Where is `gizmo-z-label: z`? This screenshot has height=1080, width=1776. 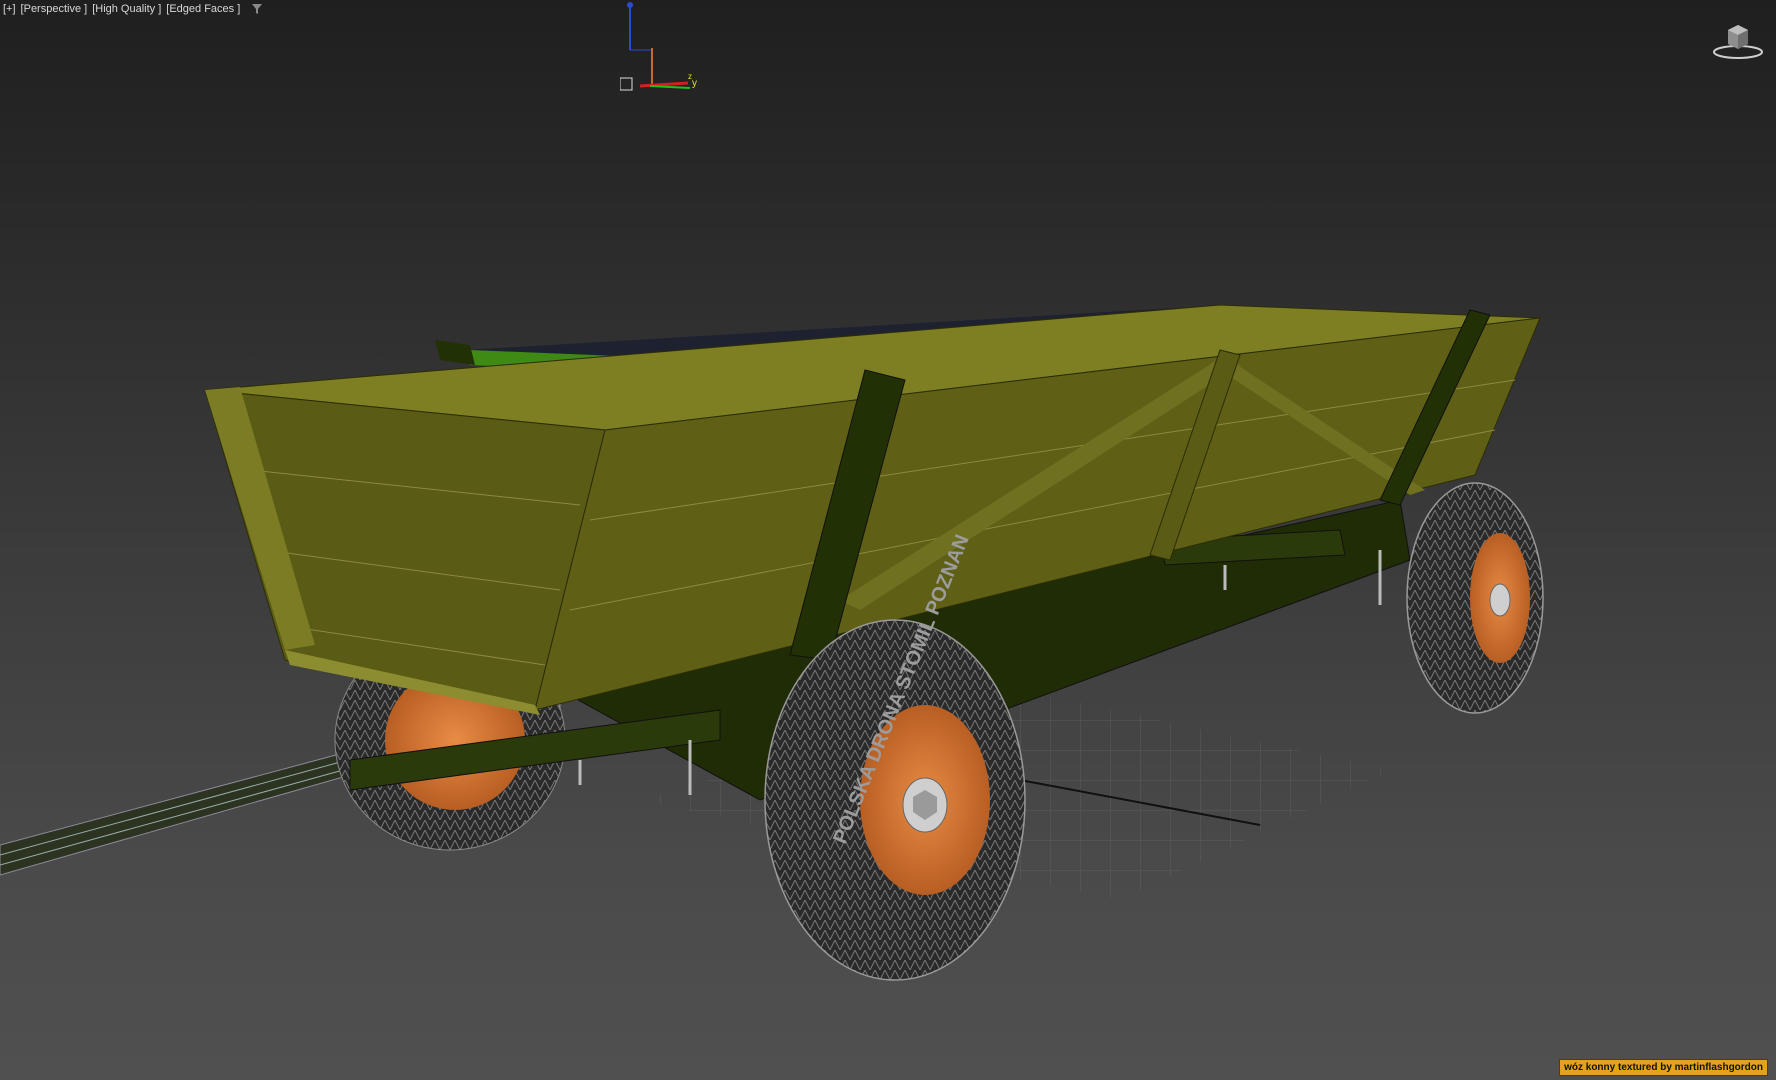
gizmo-z-label: z is located at coordinates (690, 76).